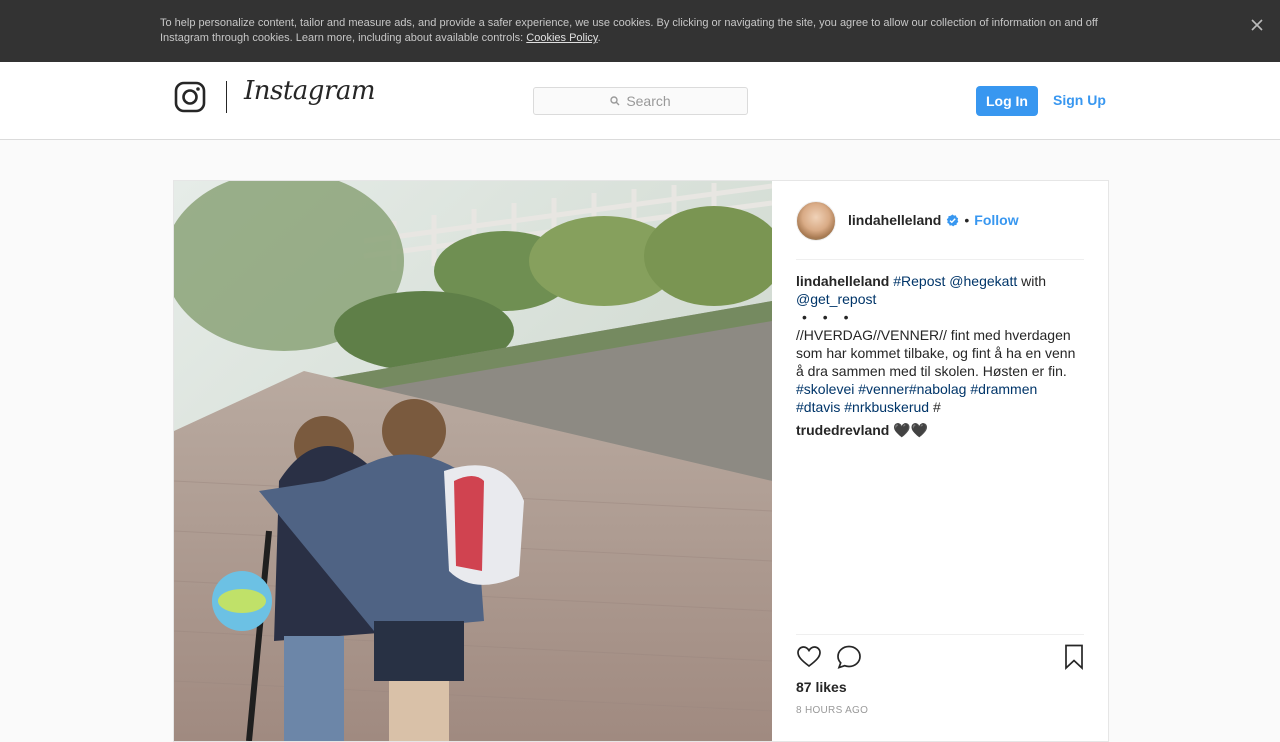 This screenshot has height=742, width=1280. I want to click on heart-icon, so click(809, 657).